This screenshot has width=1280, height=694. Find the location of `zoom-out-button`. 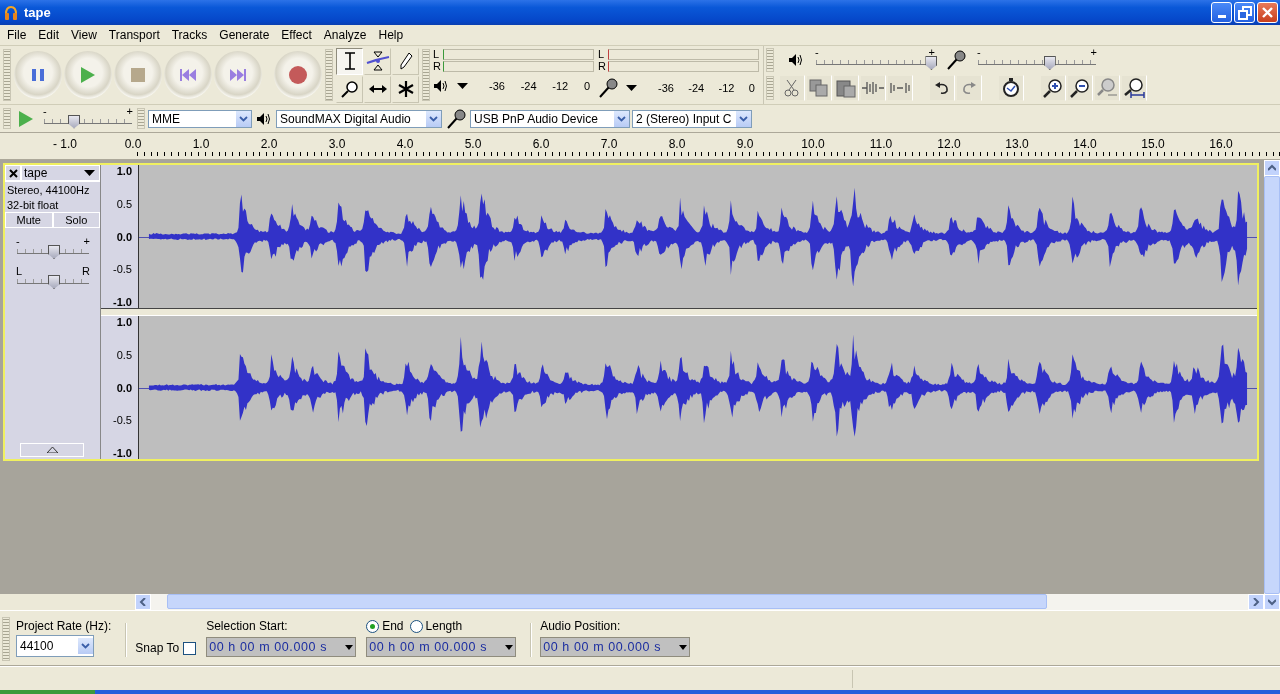

zoom-out-button is located at coordinates (1080, 88).